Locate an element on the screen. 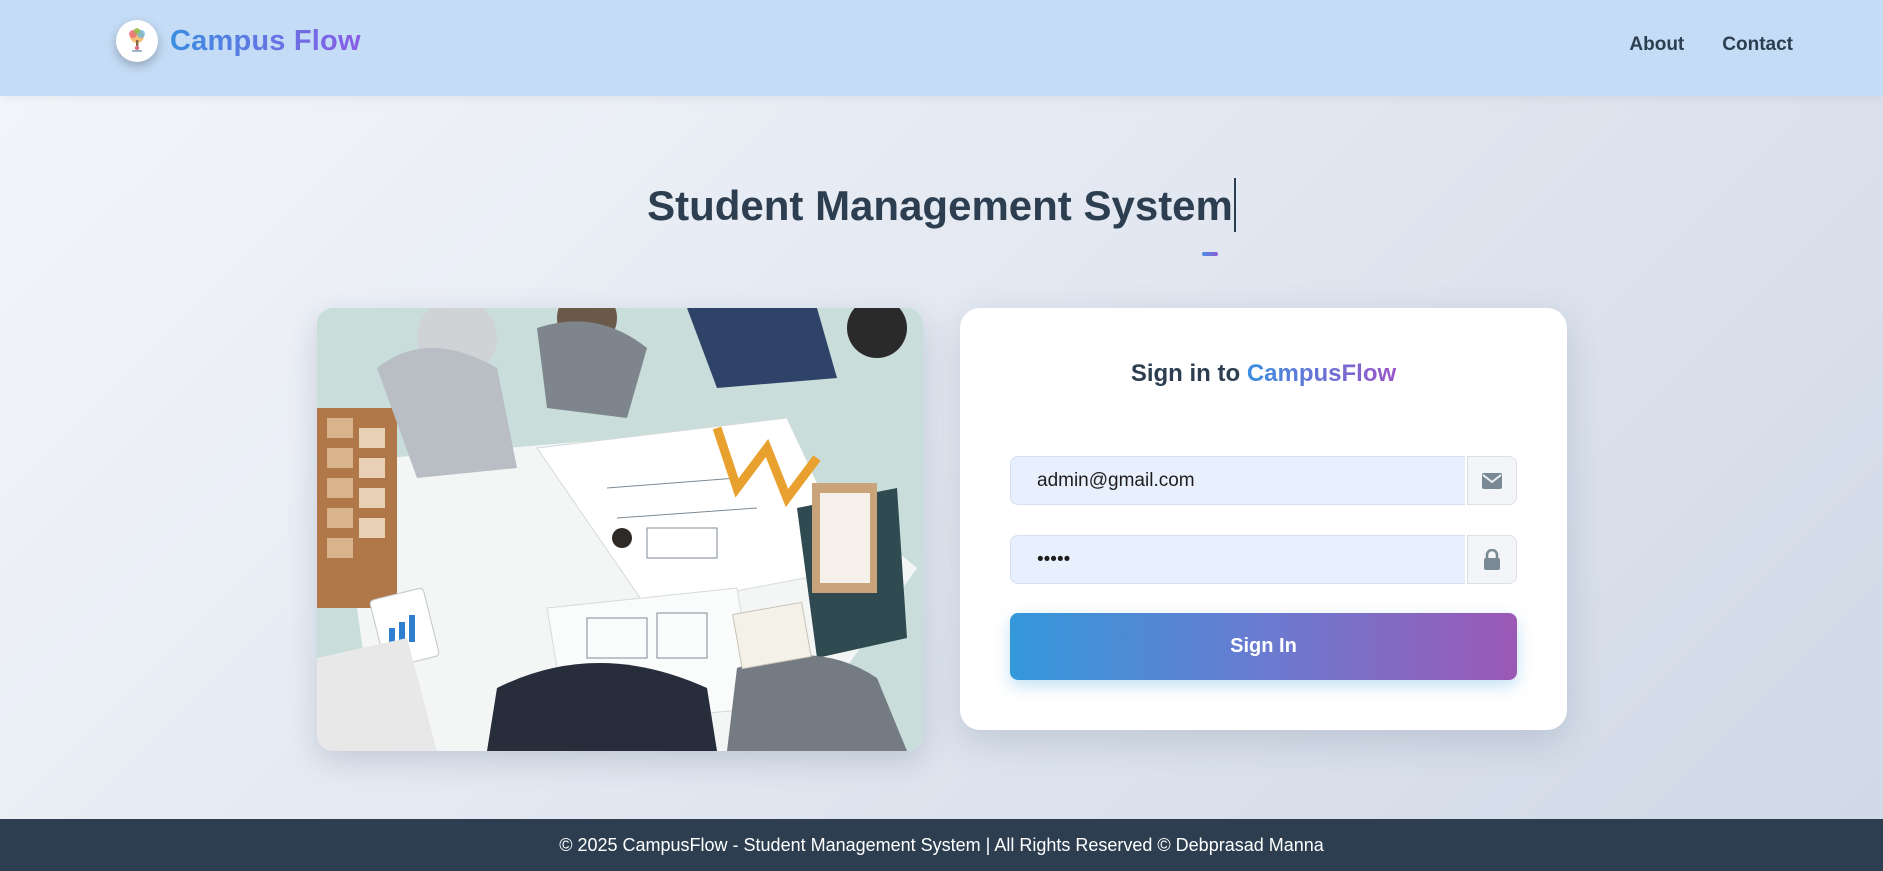 The image size is (1883, 871). page-title: Student Management System is located at coordinates (941, 204).